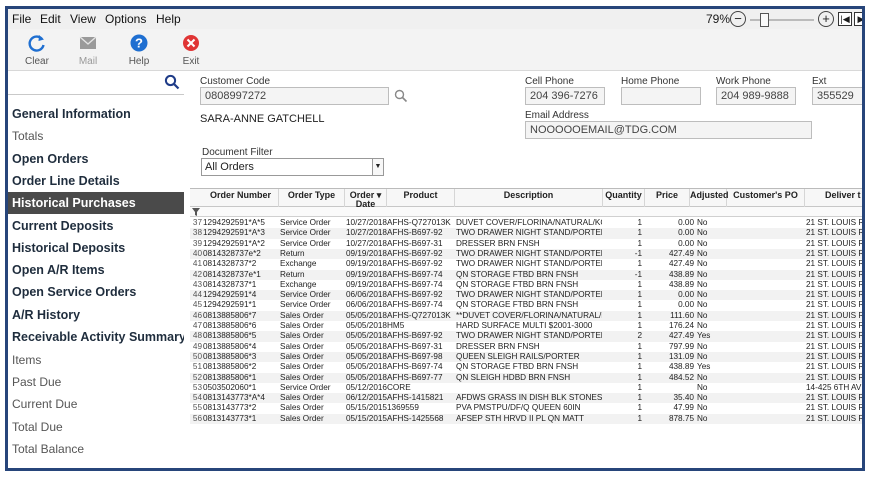  What do you see at coordinates (96, 382) in the screenshot?
I see `sidebar-item-past-due: Past Due` at bounding box center [96, 382].